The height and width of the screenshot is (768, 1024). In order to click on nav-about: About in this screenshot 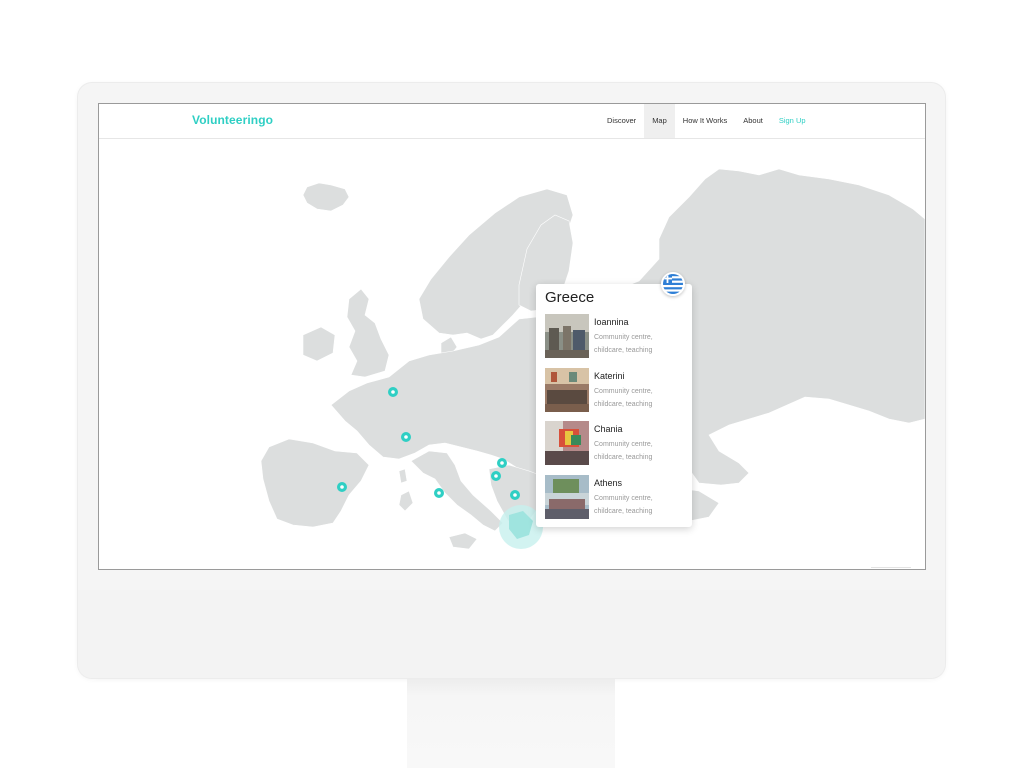, I will do `click(753, 121)`.